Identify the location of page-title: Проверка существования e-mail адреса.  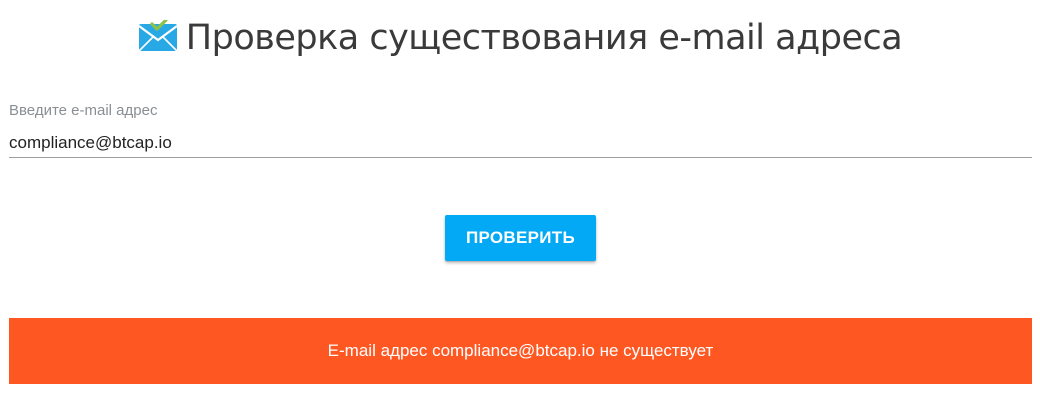
(544, 38).